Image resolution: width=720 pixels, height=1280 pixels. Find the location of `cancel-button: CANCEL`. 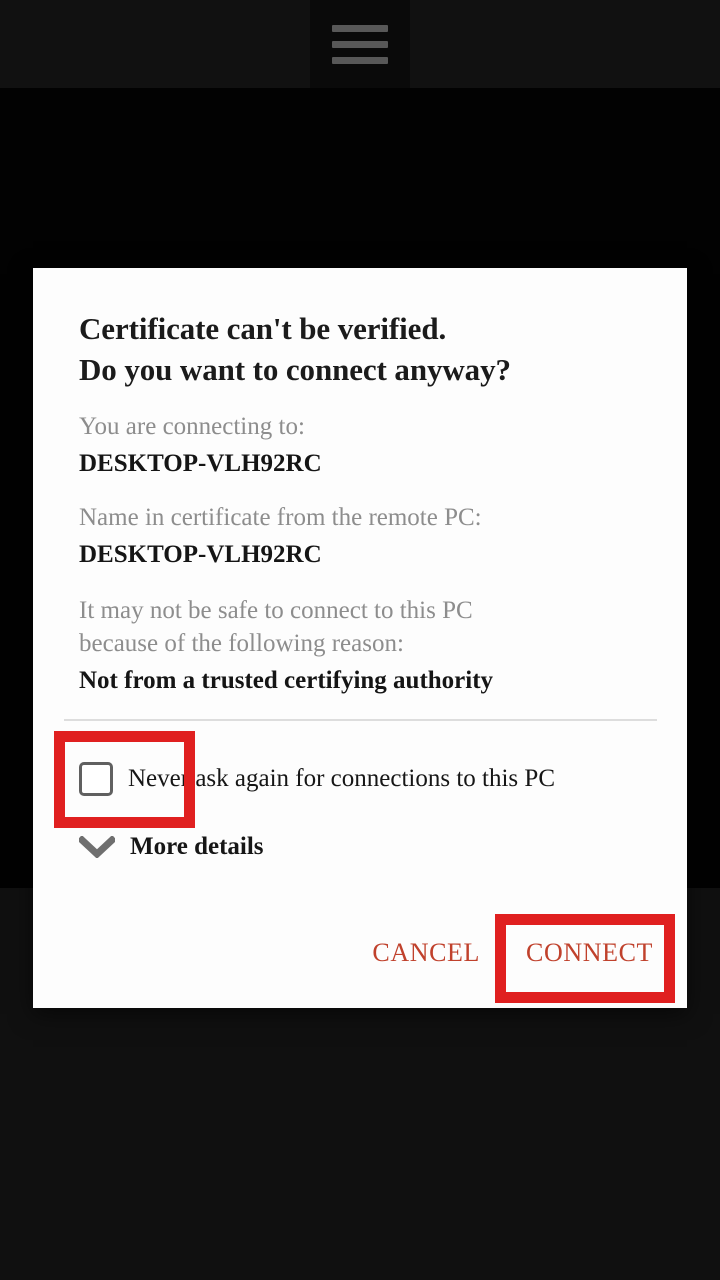

cancel-button: CANCEL is located at coordinates (426, 953).